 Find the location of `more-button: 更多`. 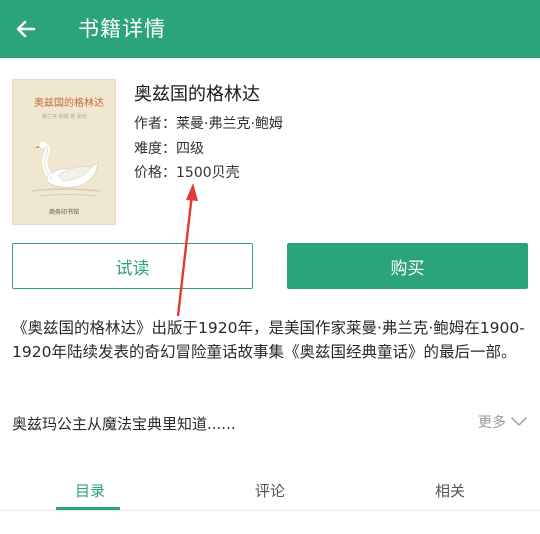

more-button: 更多 is located at coordinates (503, 422).